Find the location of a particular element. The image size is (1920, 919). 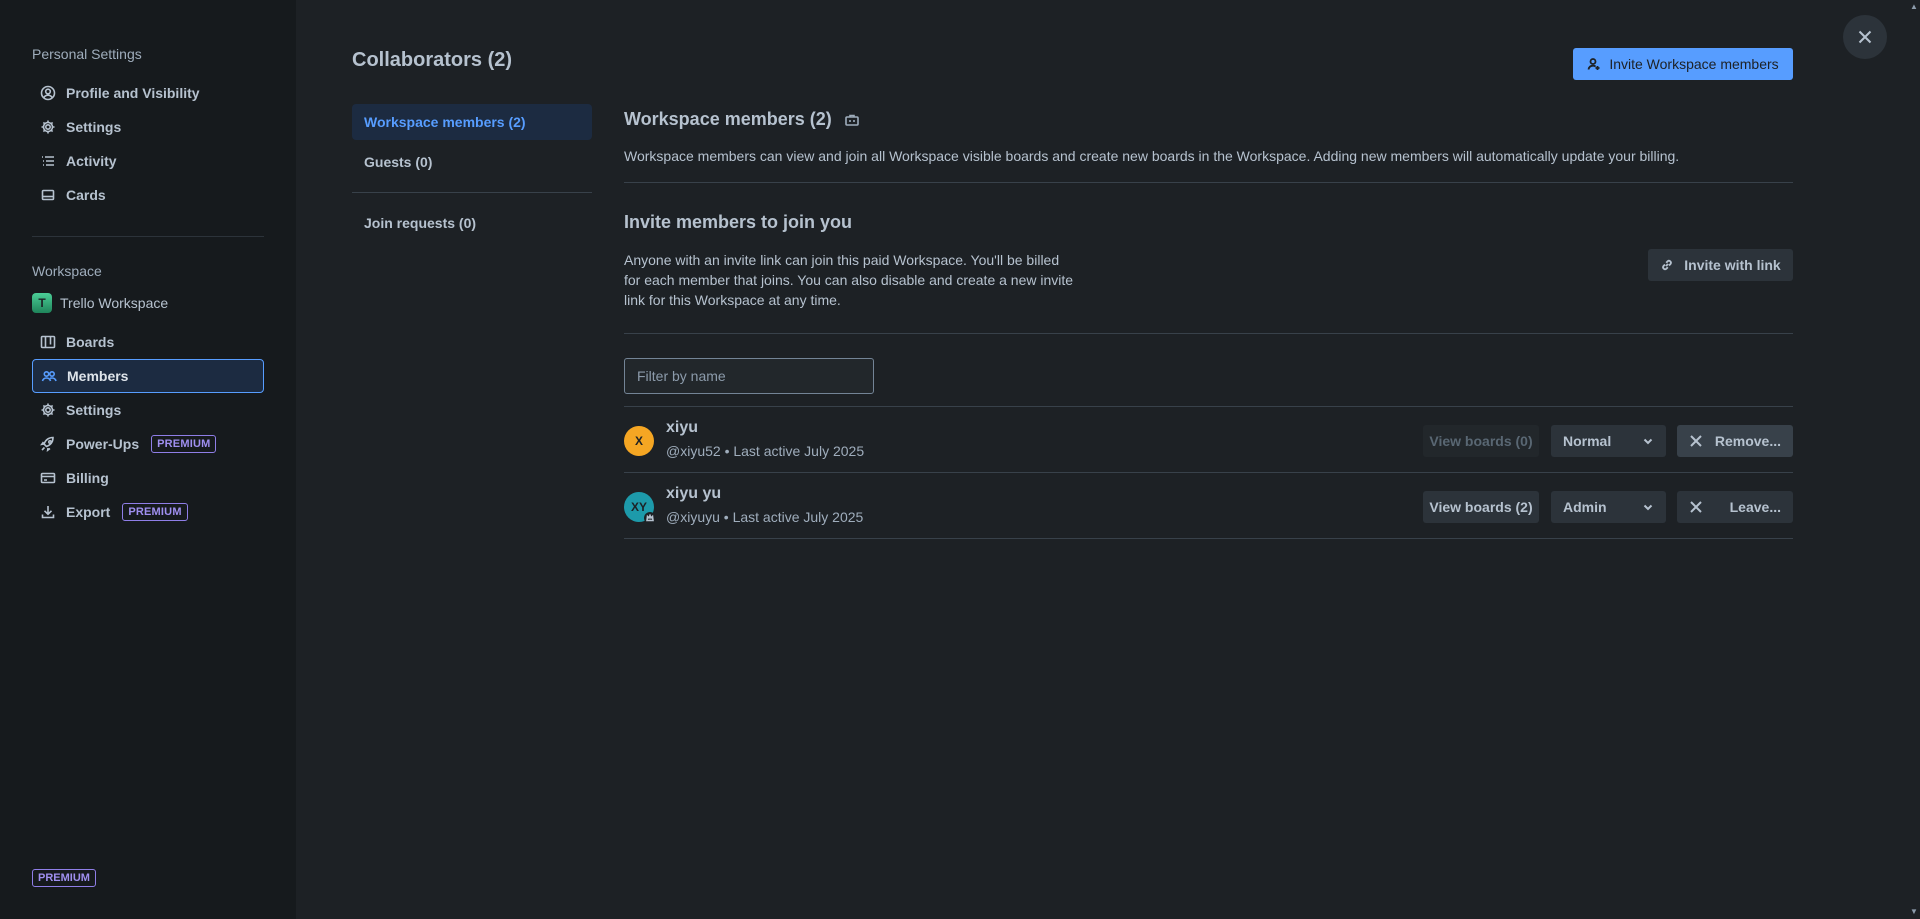

members-icon is located at coordinates (49, 376).